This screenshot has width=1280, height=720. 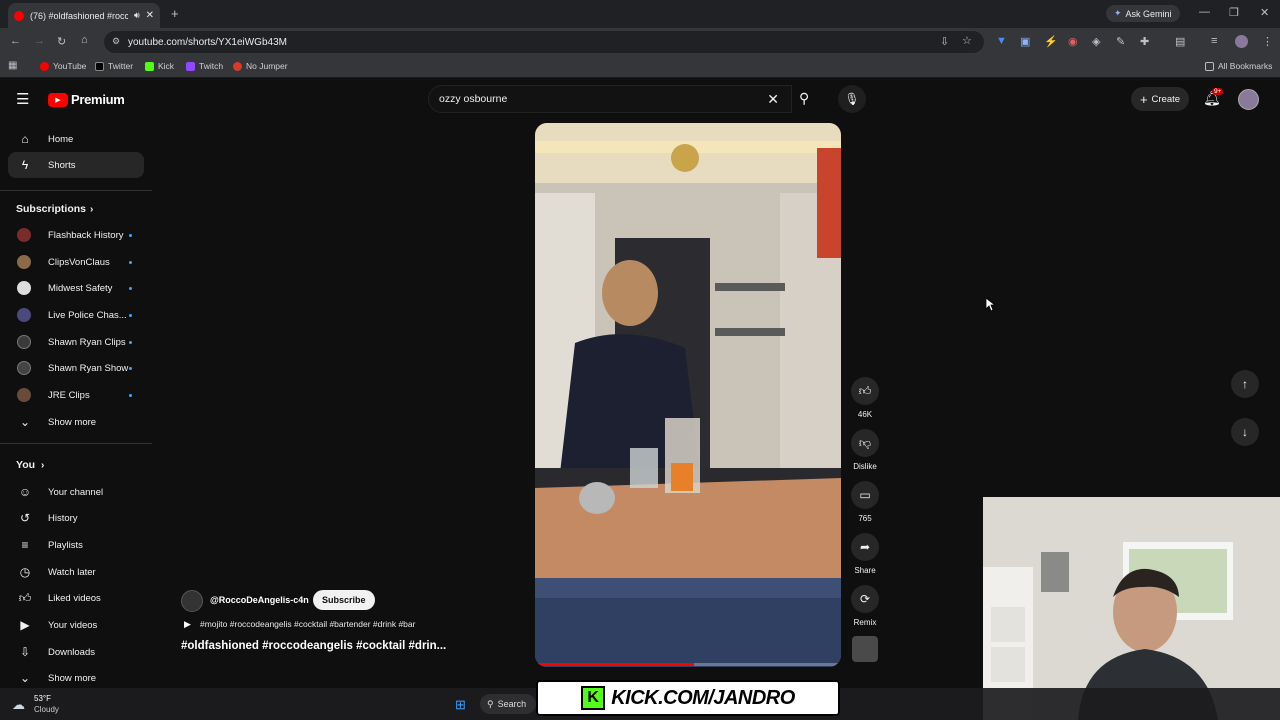 What do you see at coordinates (865, 649) in the screenshot?
I see `sound-thumbnail` at bounding box center [865, 649].